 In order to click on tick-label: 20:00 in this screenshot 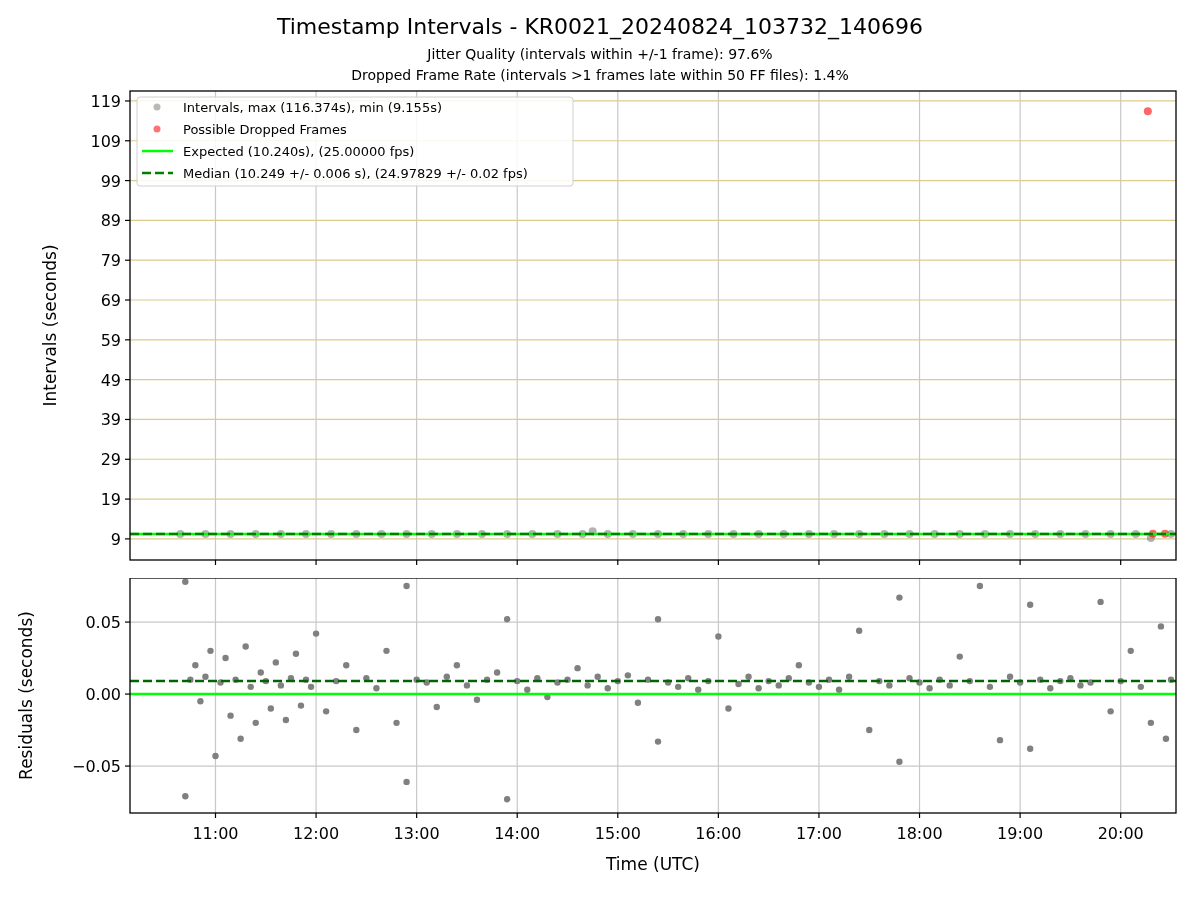, I will do `click(1120, 833)`.